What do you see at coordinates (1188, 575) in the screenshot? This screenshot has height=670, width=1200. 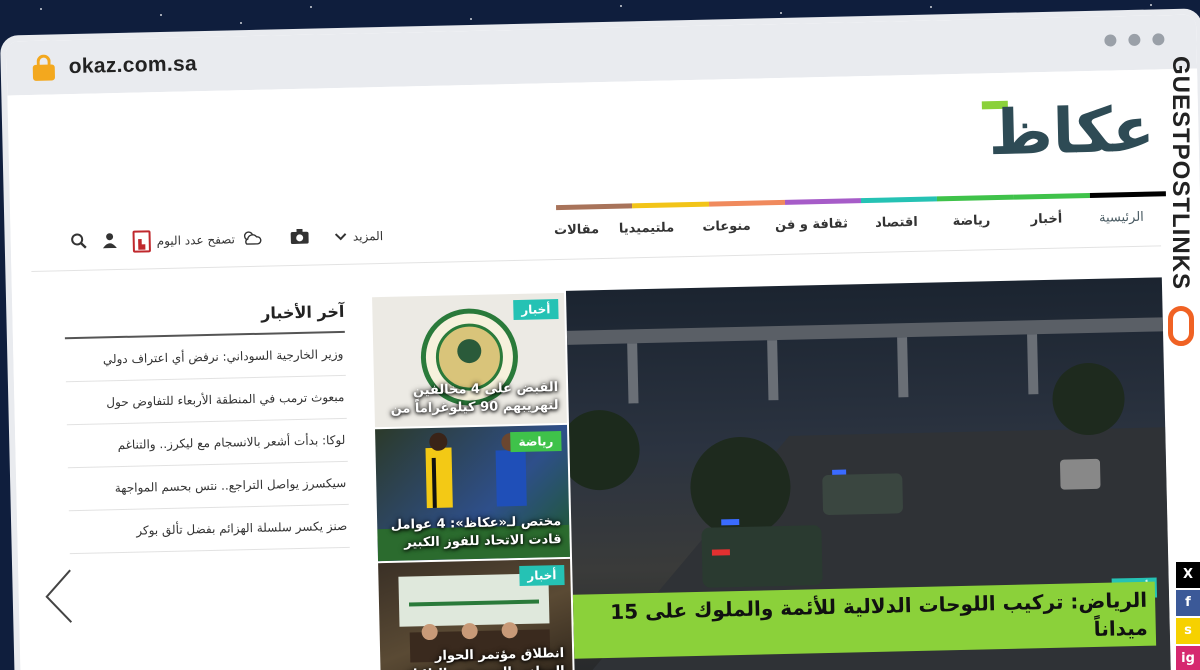 I see `social-icon: X` at bounding box center [1188, 575].